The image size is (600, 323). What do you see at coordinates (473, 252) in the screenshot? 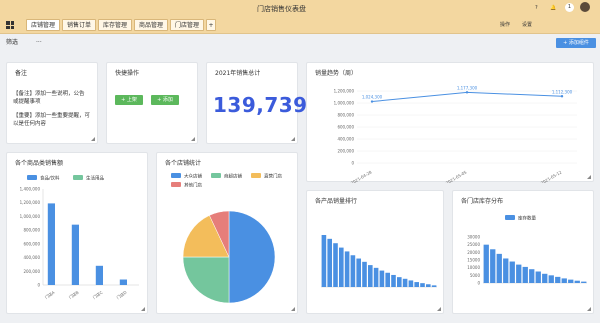
I see `y-tick-label: 20000` at bounding box center [473, 252].